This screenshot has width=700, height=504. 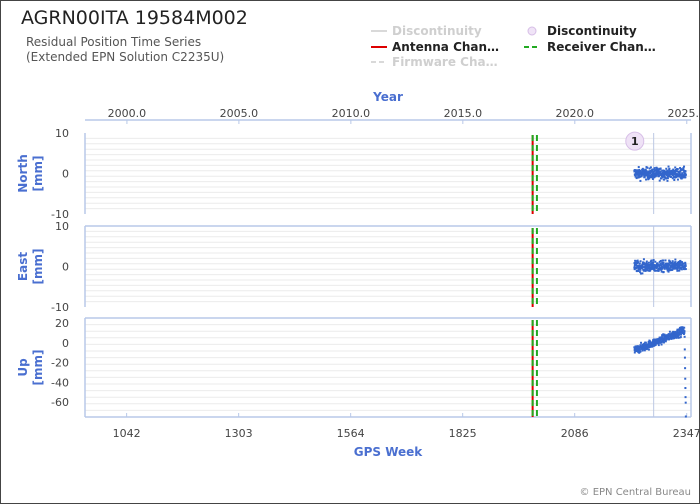 What do you see at coordinates (239, 433) in the screenshot?
I see `bottom-tick-label: 1303` at bounding box center [239, 433].